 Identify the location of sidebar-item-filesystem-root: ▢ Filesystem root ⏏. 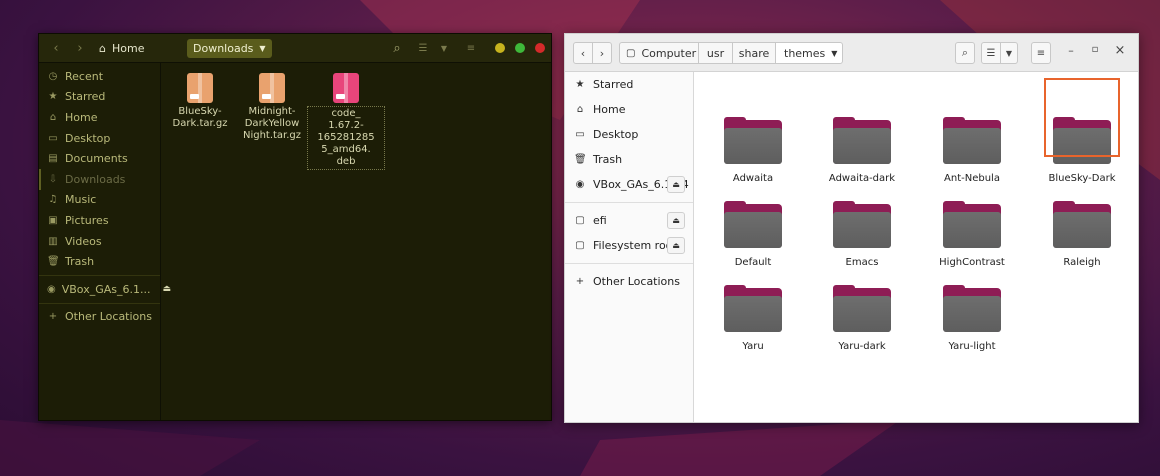
(629, 245).